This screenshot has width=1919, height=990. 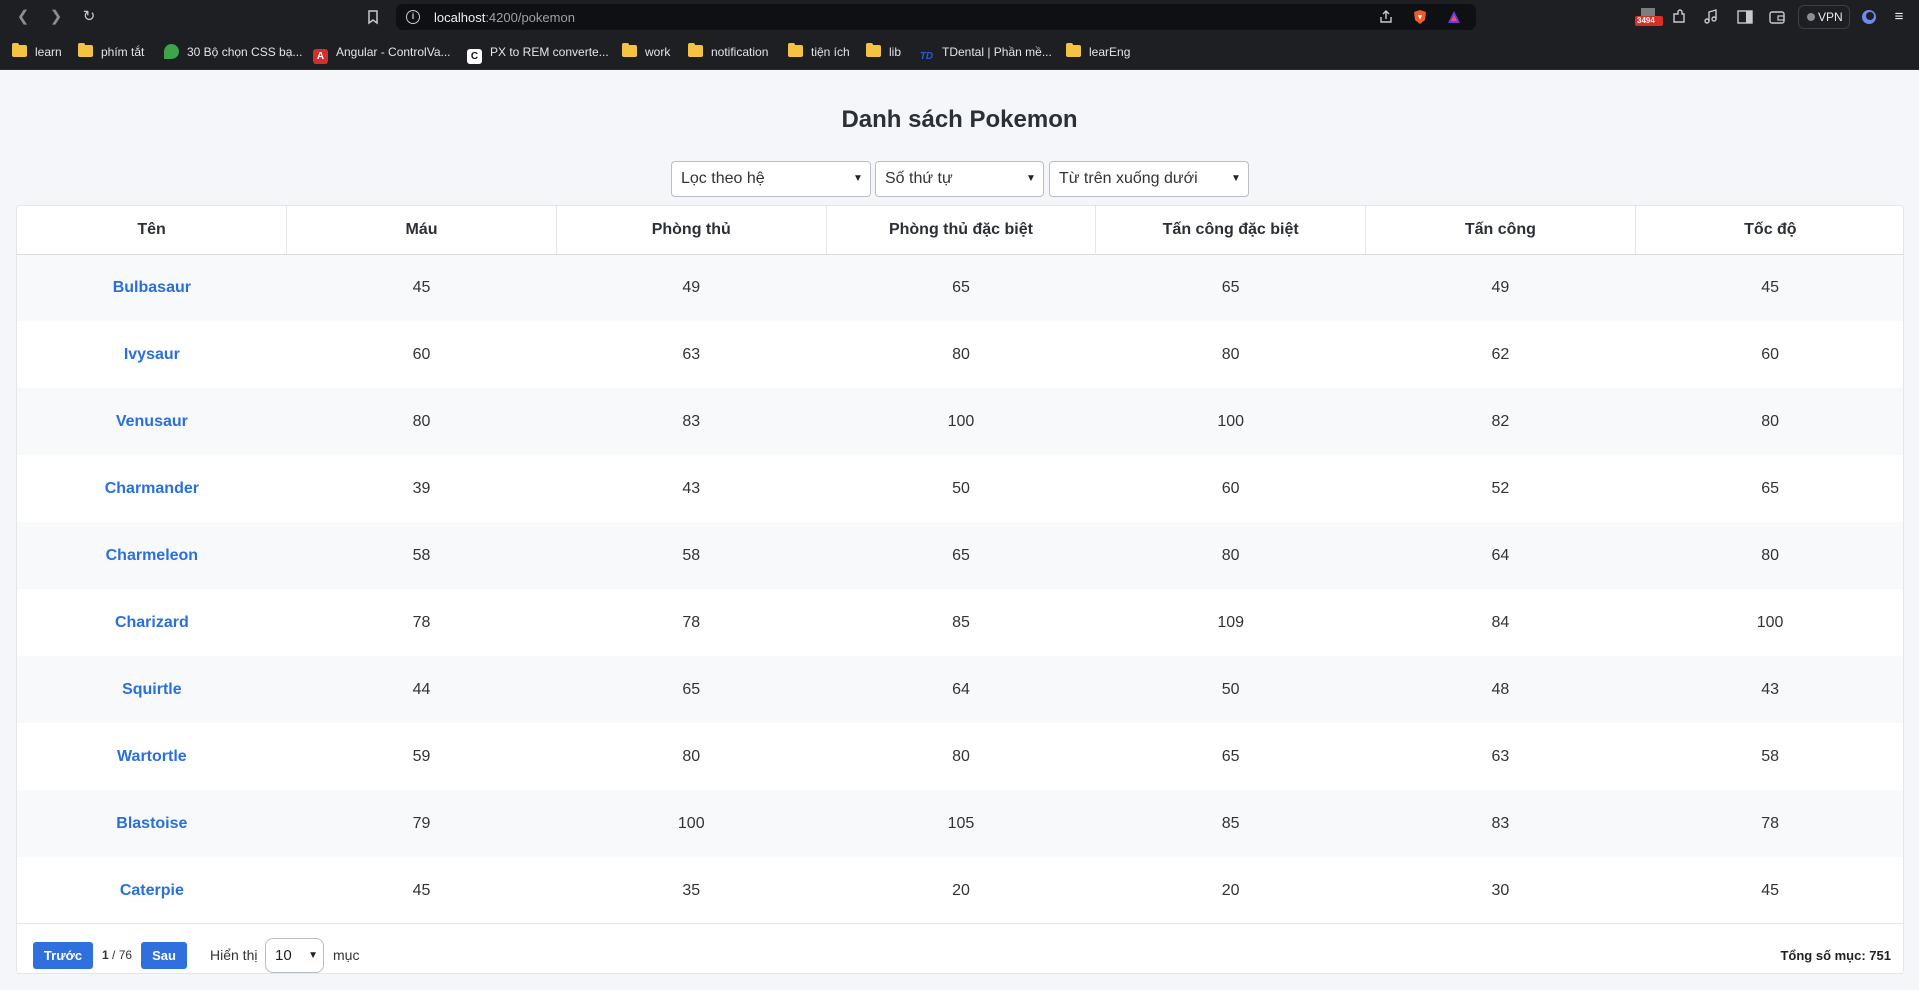 What do you see at coordinates (691, 230) in the screenshot?
I see `column-header-defense: Phòng thủ` at bounding box center [691, 230].